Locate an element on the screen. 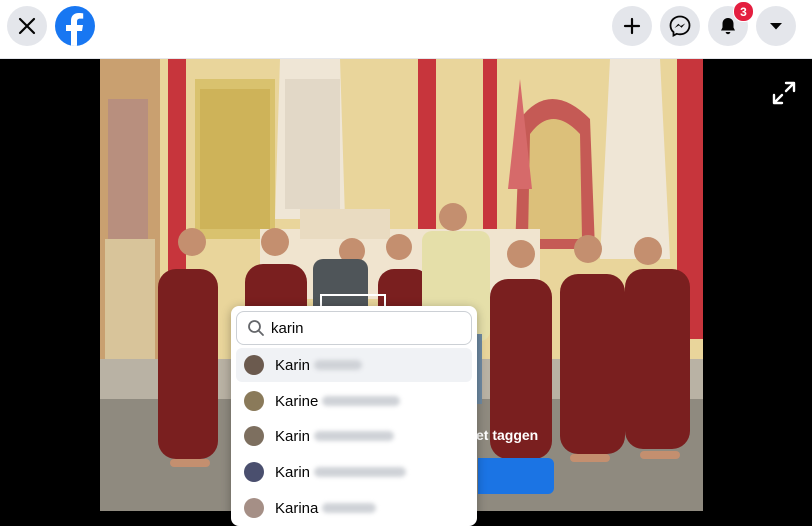 This screenshot has width=812, height=526. close-icon is located at coordinates (27, 26).